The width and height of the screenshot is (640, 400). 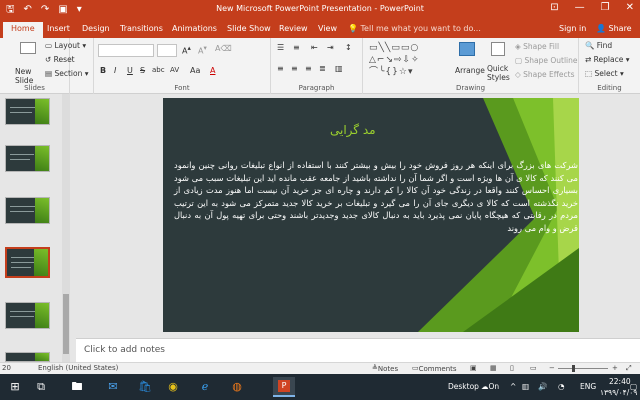 What do you see at coordinates (573, 368) in the screenshot?
I see `zoom-slider-thumb` at bounding box center [573, 368].